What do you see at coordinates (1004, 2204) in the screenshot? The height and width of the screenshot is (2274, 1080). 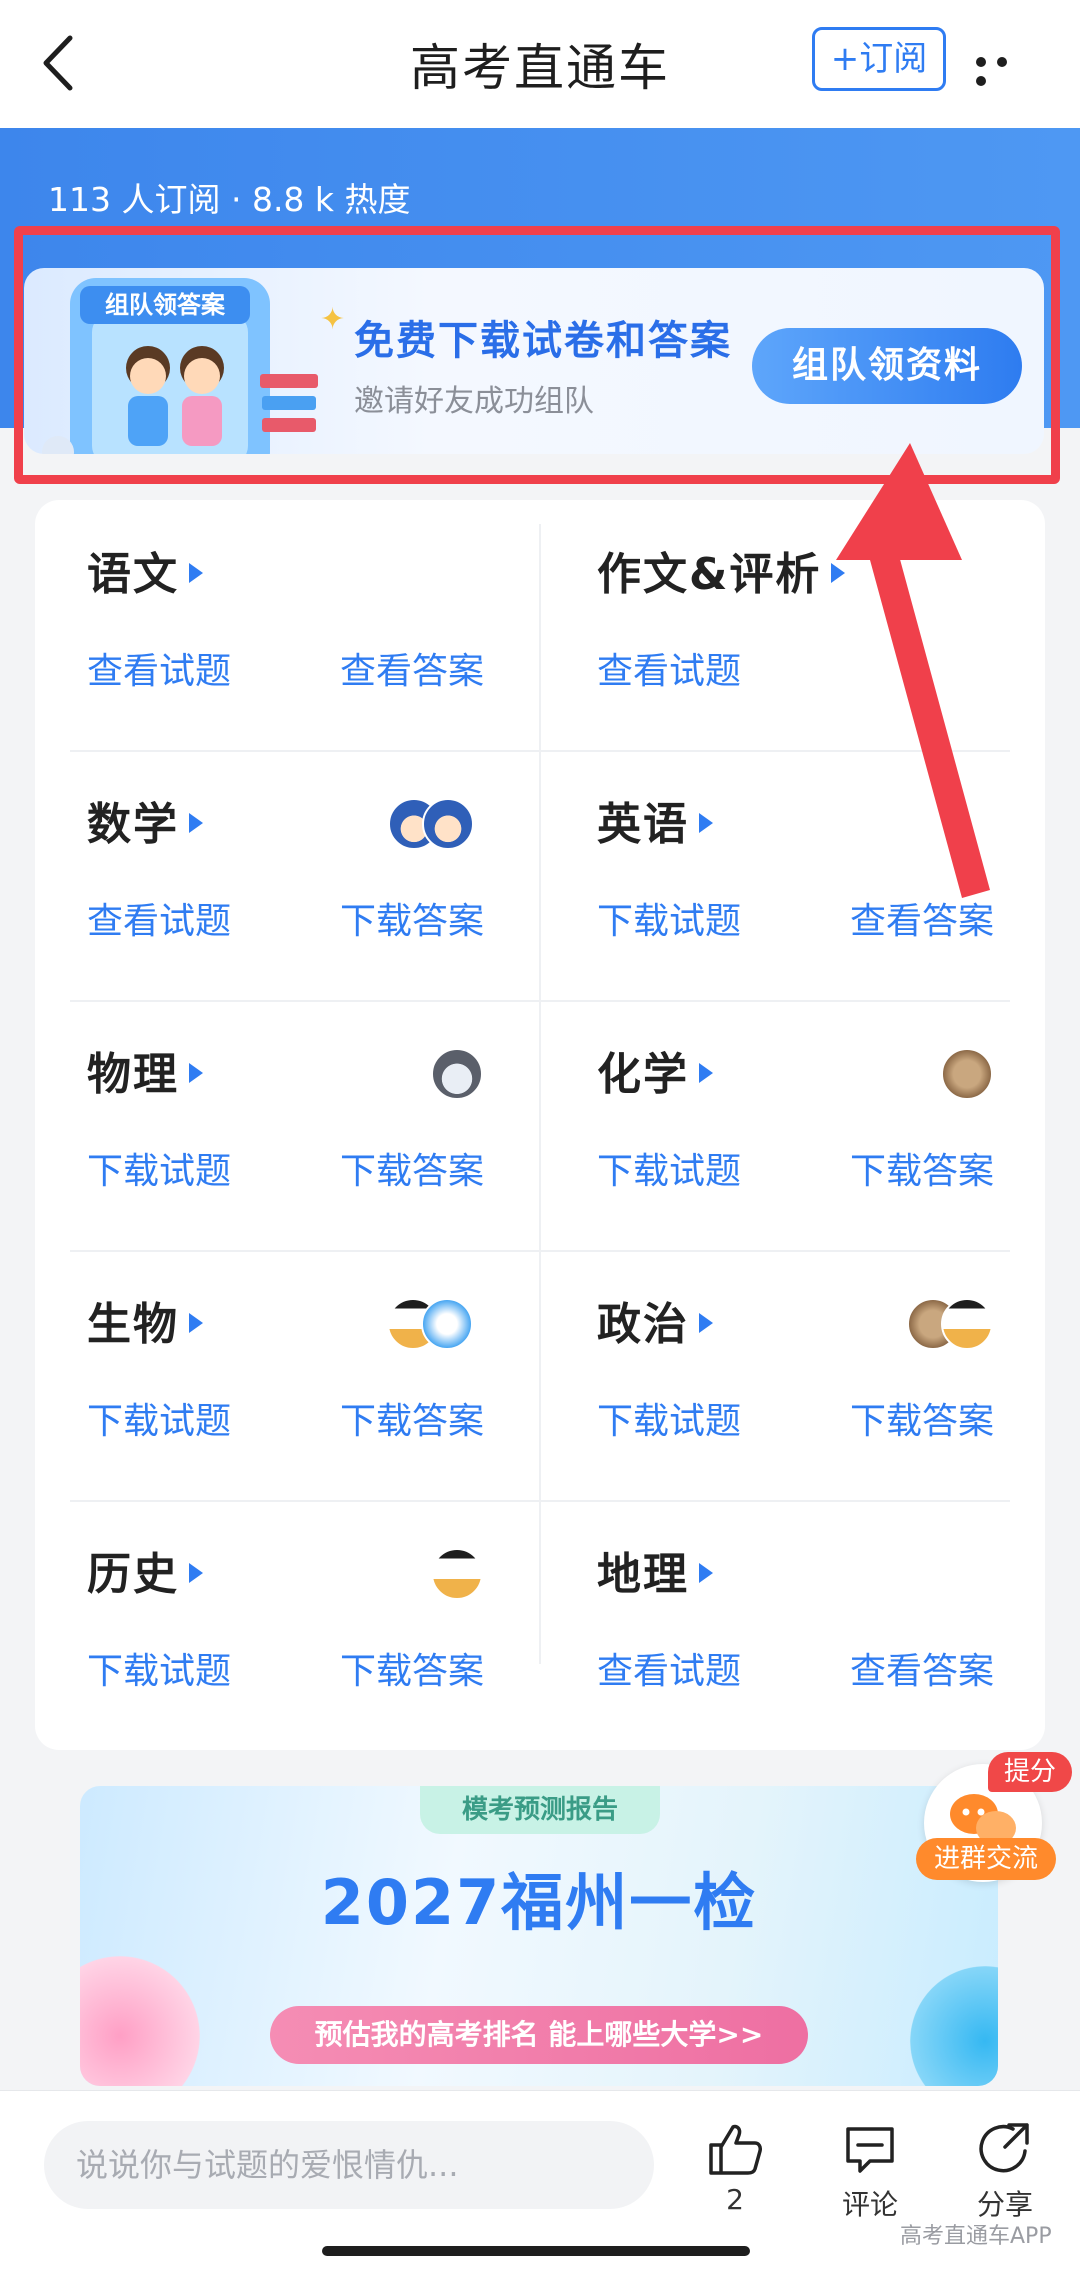 I see `share-label: 分享` at bounding box center [1004, 2204].